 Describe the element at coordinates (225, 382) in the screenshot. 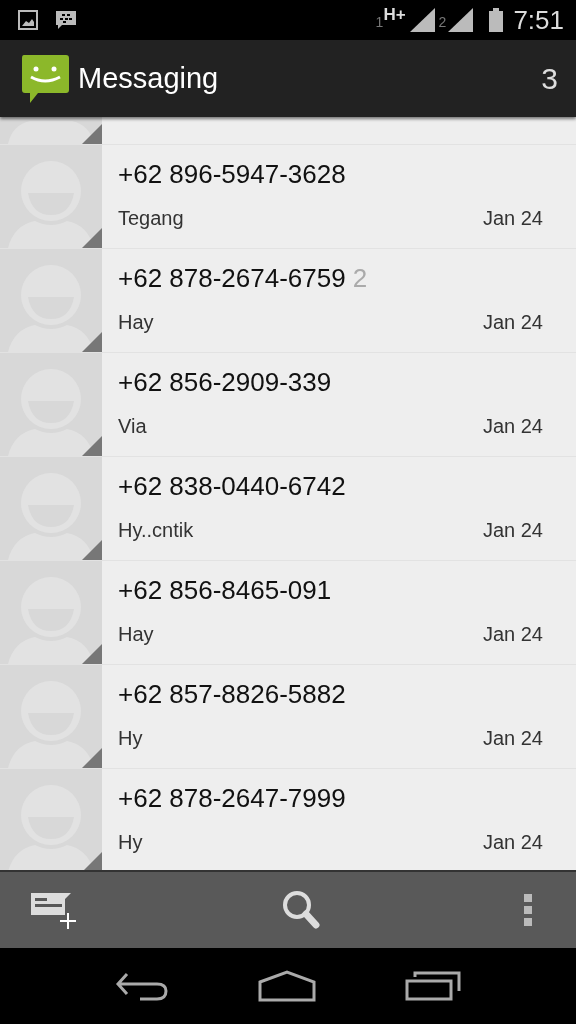

I see `contact-number: +62 856-2909-339` at that location.